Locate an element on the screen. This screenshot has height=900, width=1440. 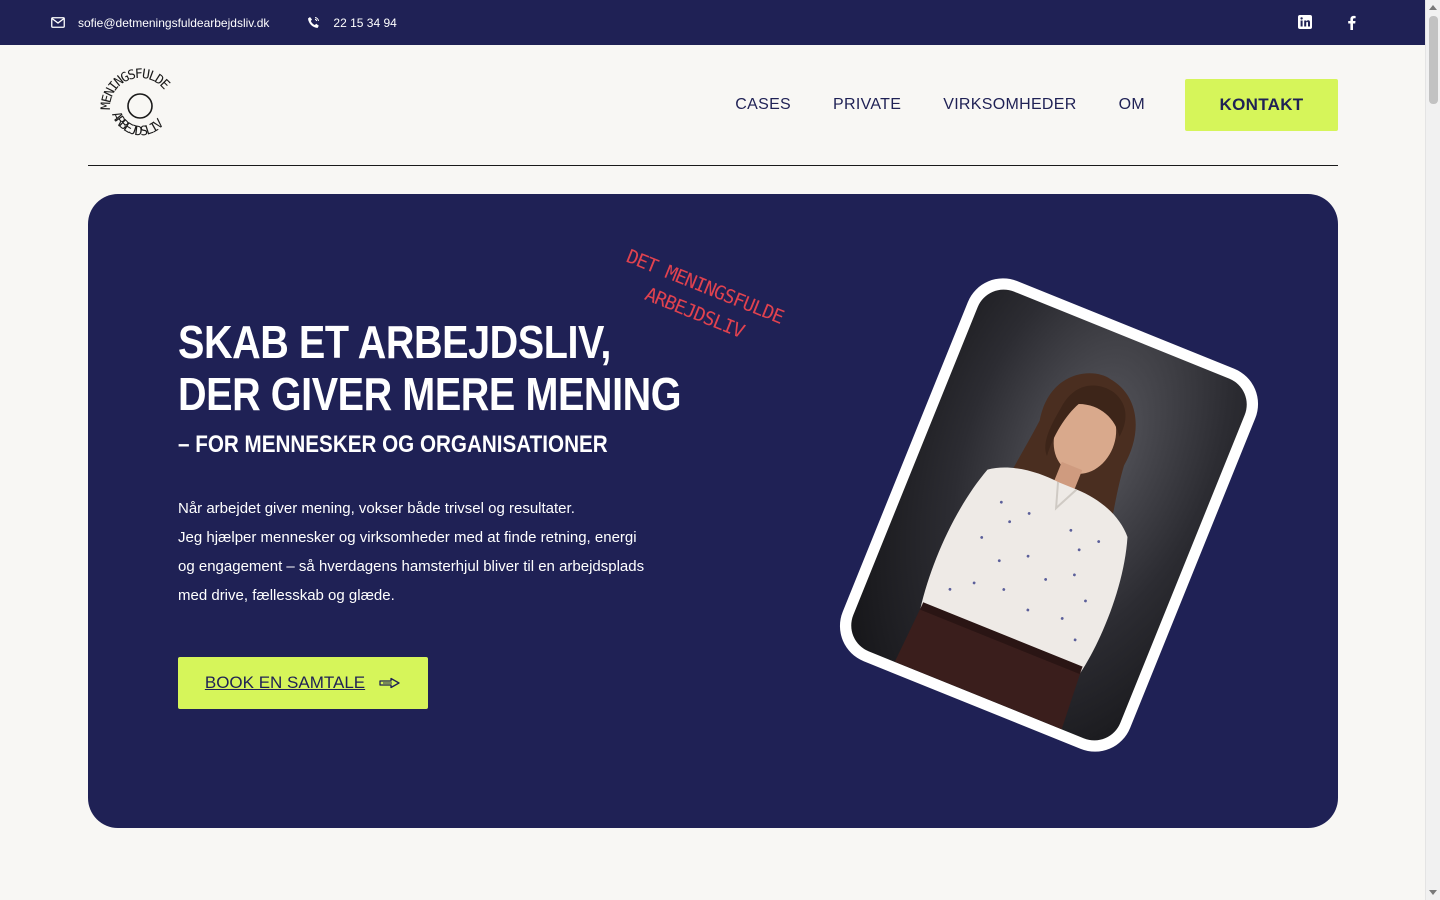
contact-button: KONTAKT is located at coordinates (1261, 105).